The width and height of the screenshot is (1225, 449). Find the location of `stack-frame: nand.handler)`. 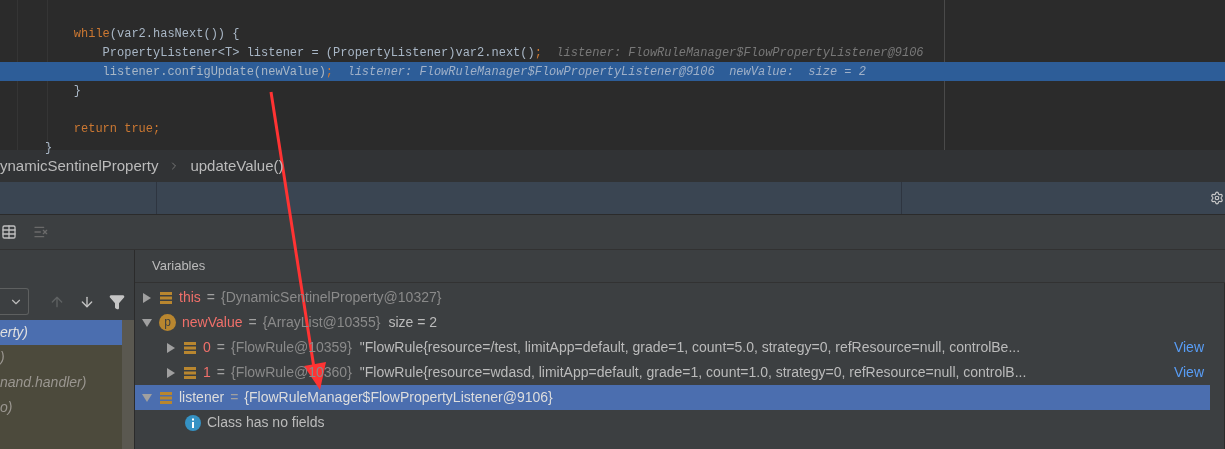

stack-frame: nand.handler) is located at coordinates (61, 382).